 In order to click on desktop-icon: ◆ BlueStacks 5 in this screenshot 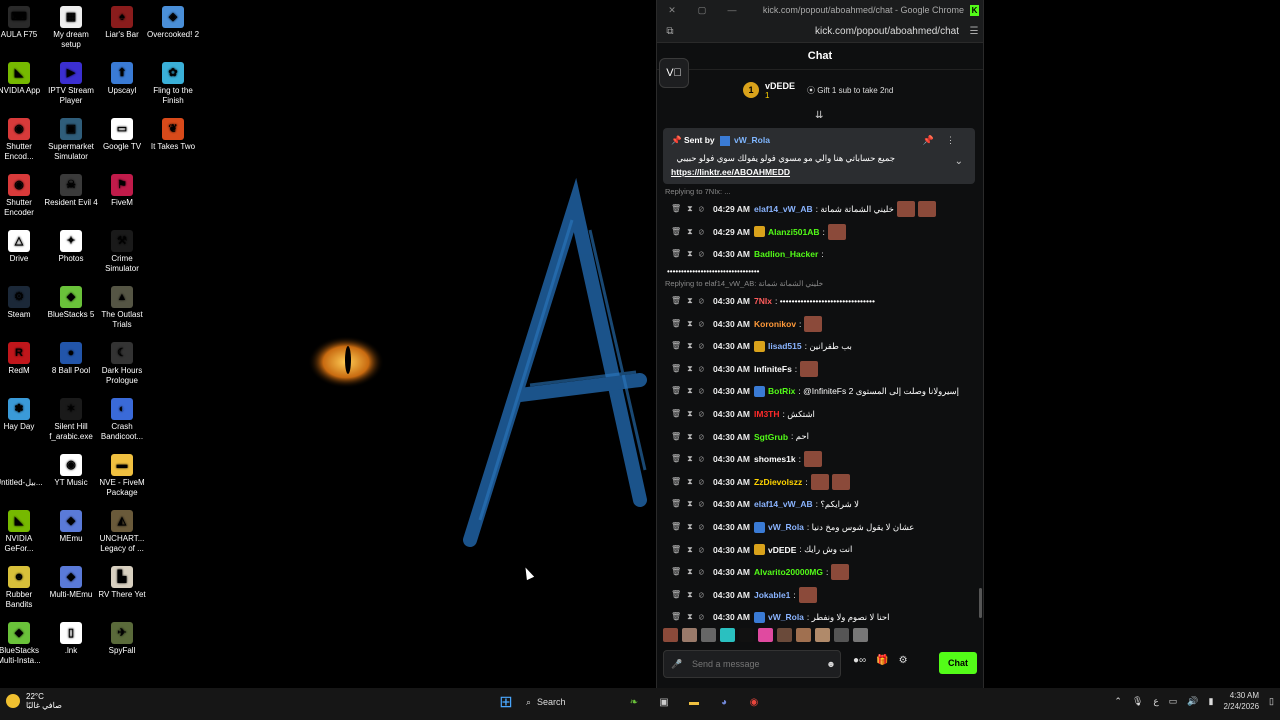, I will do `click(71, 301)`.